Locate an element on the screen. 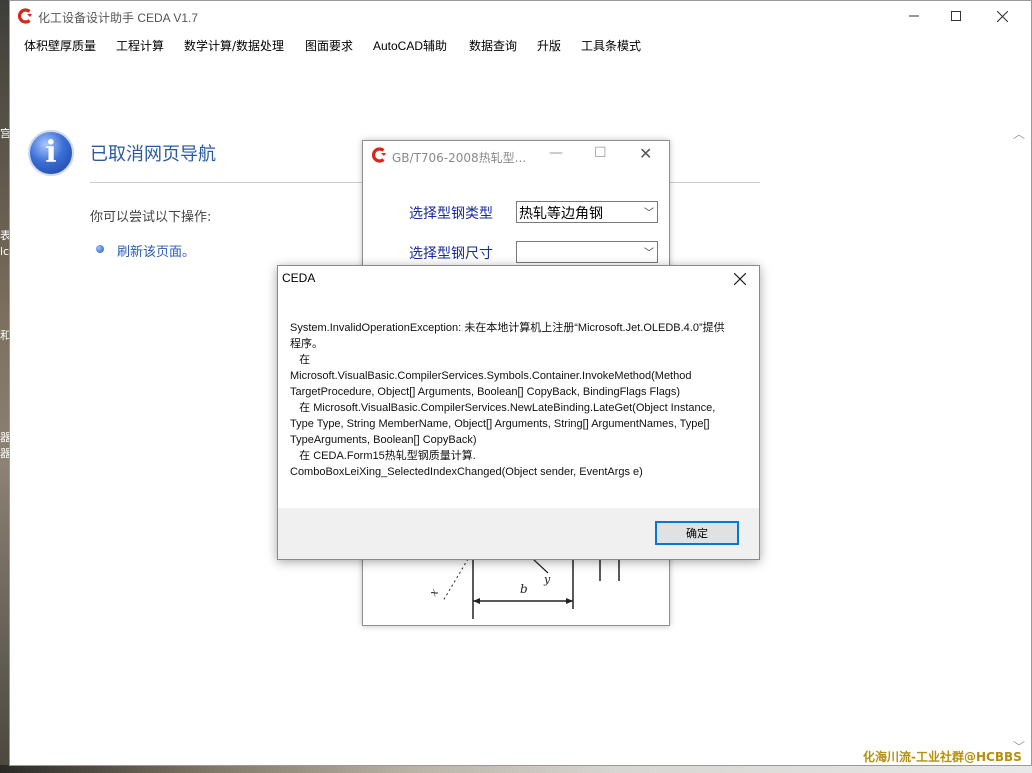  suggestion-text: 你可以尝试以下操作: is located at coordinates (151, 217).